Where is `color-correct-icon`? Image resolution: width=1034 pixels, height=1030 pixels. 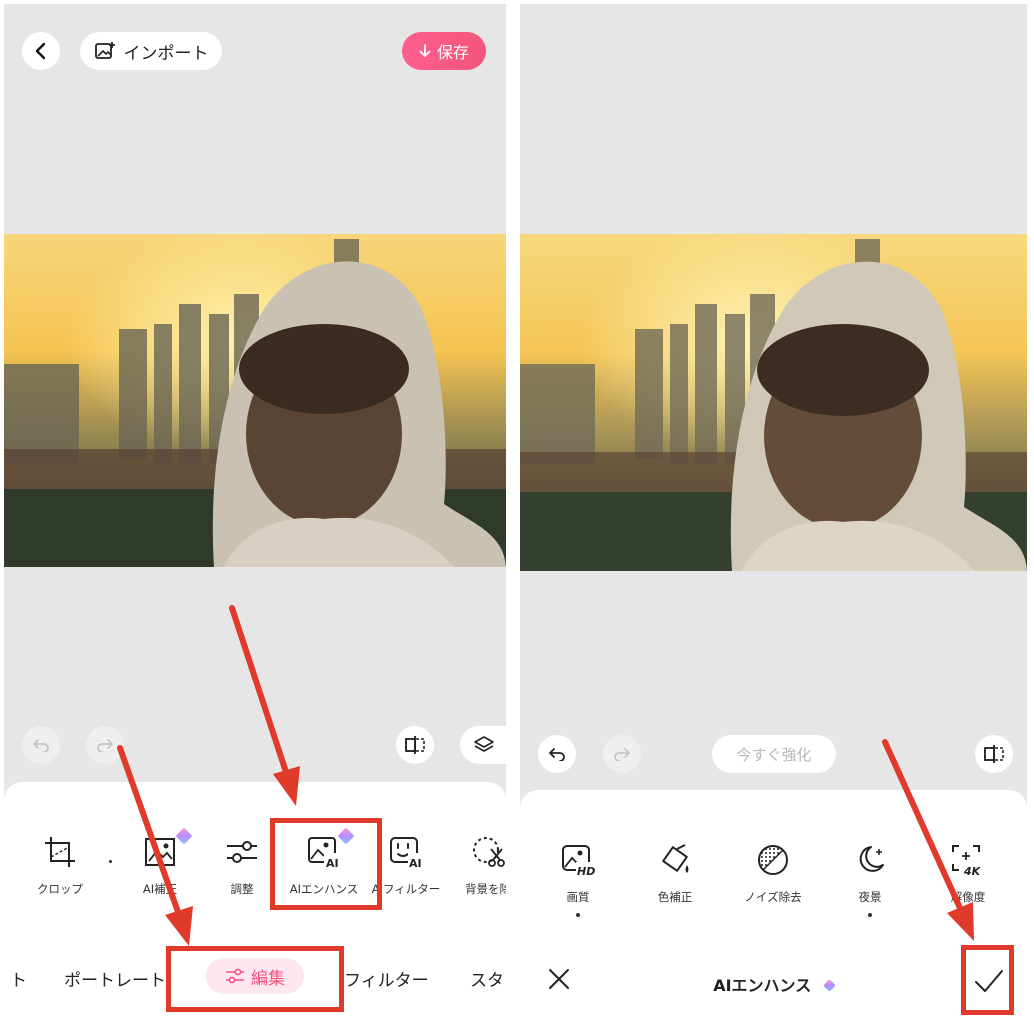 color-correct-icon is located at coordinates (675, 858).